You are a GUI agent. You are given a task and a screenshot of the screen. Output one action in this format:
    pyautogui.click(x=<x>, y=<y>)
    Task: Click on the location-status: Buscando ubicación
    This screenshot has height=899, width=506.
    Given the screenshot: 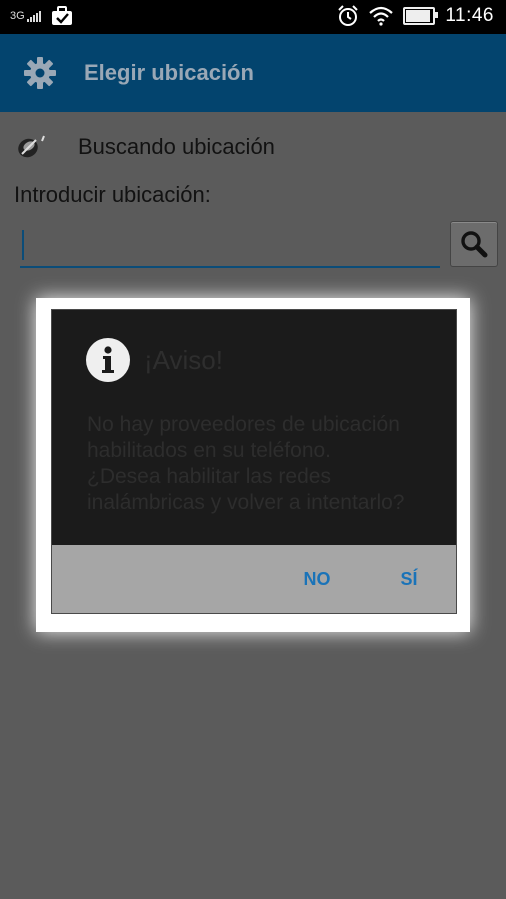 What is the action you would take?
    pyautogui.click(x=144, y=147)
    